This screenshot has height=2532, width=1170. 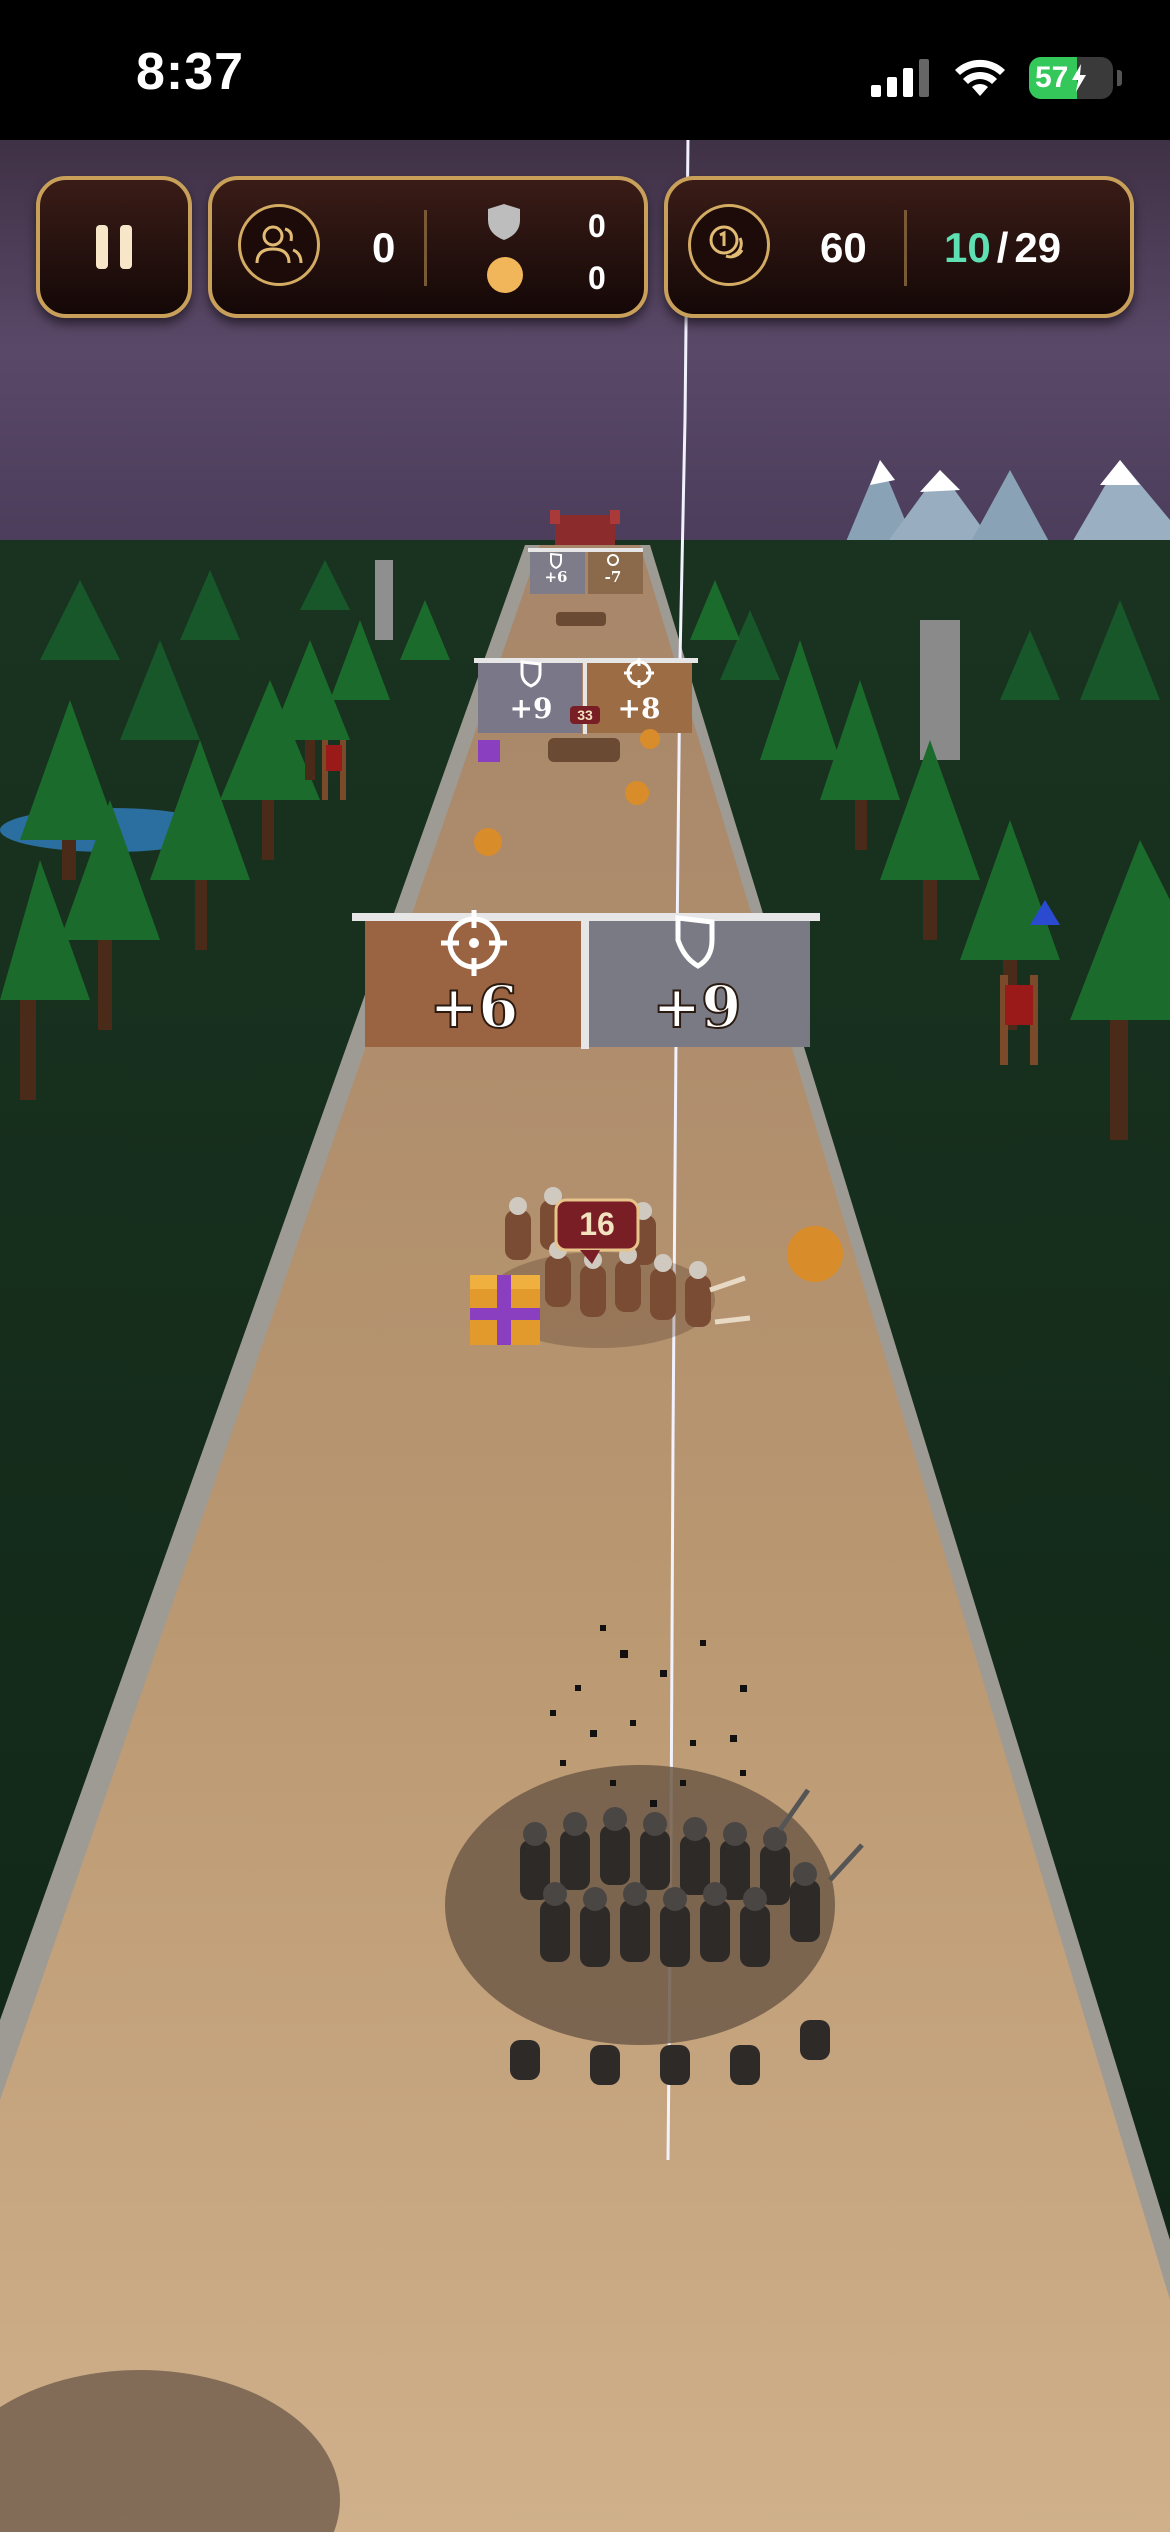 I want to click on pause-button, so click(x=114, y=247).